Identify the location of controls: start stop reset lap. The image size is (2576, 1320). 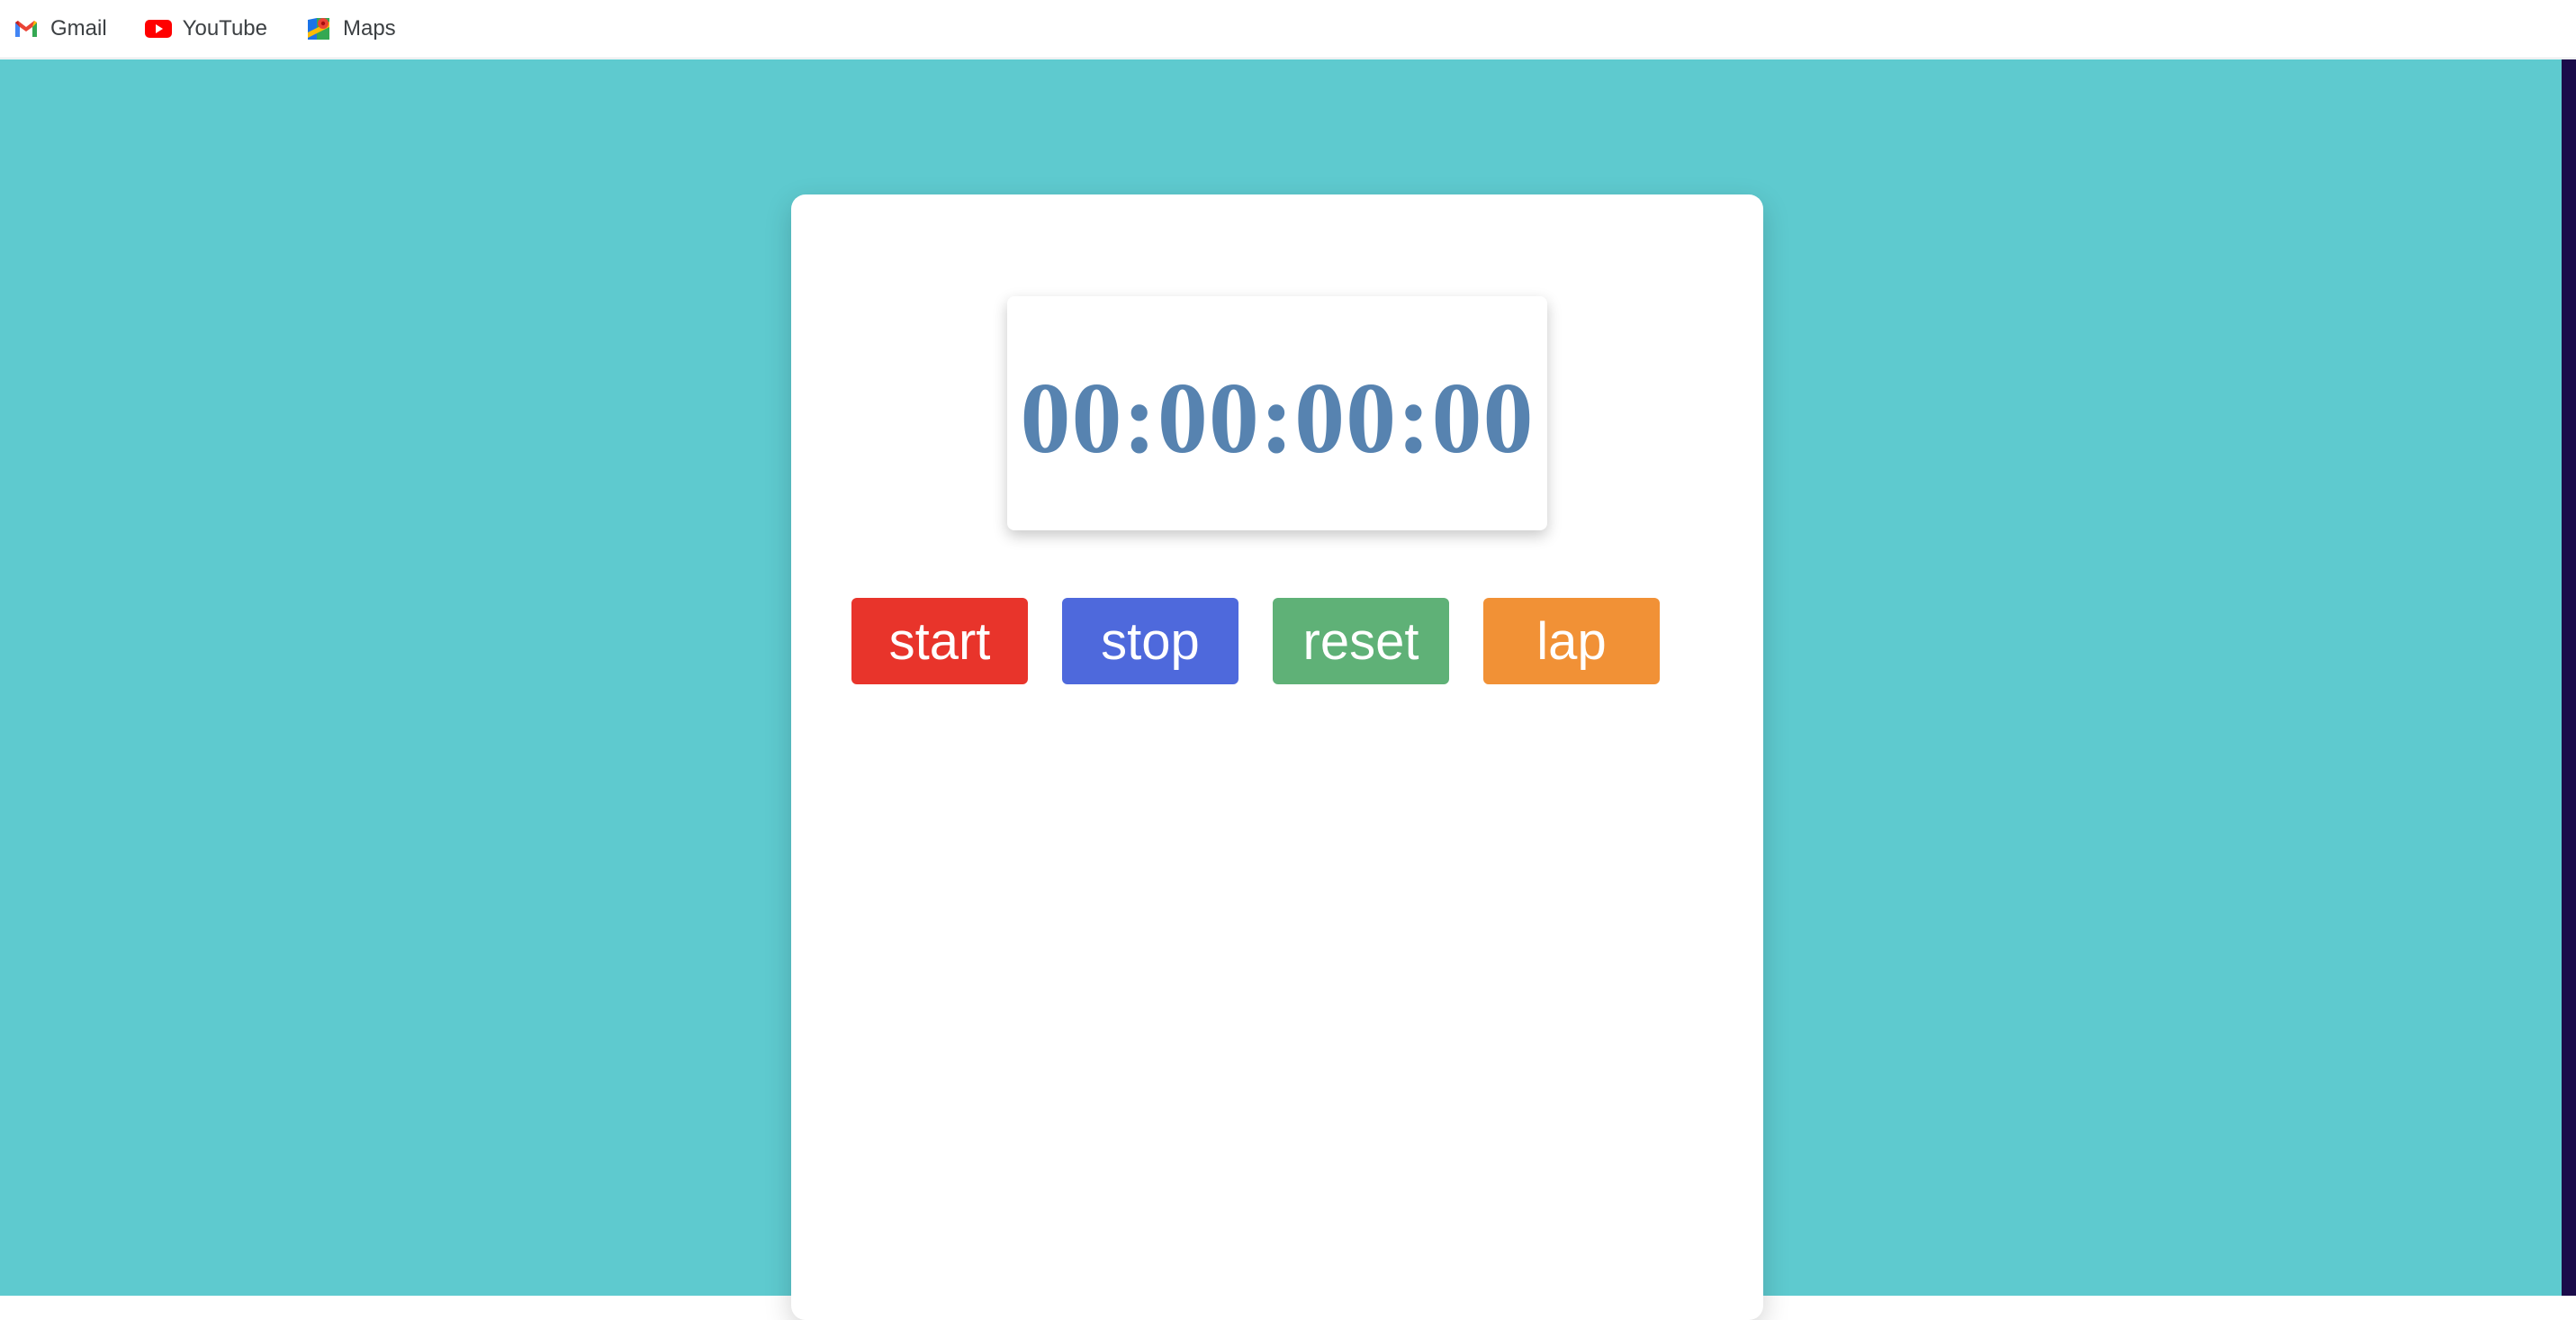
(1279, 641).